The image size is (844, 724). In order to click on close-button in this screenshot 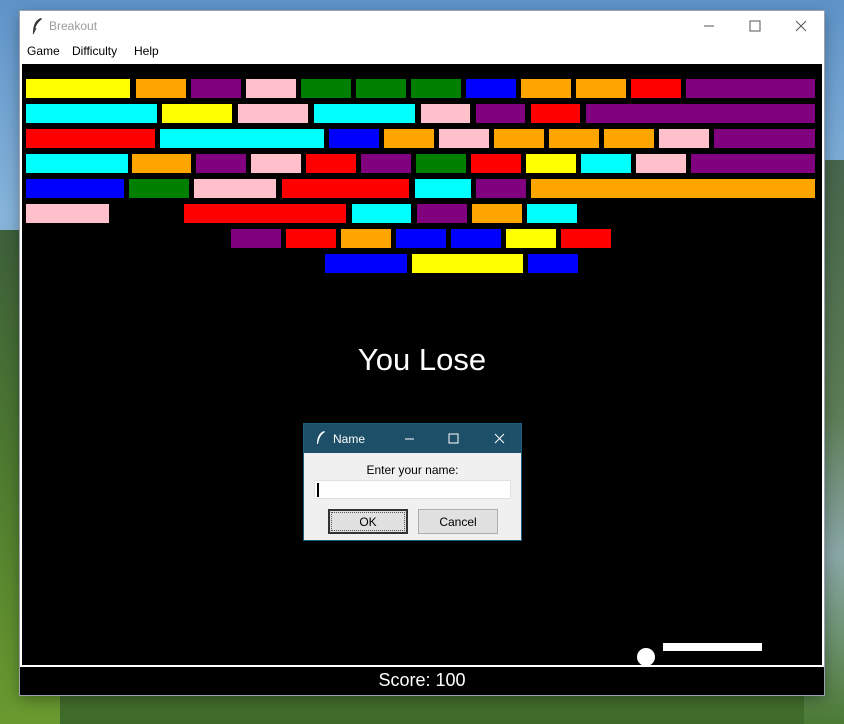, I will do `click(801, 26)`.